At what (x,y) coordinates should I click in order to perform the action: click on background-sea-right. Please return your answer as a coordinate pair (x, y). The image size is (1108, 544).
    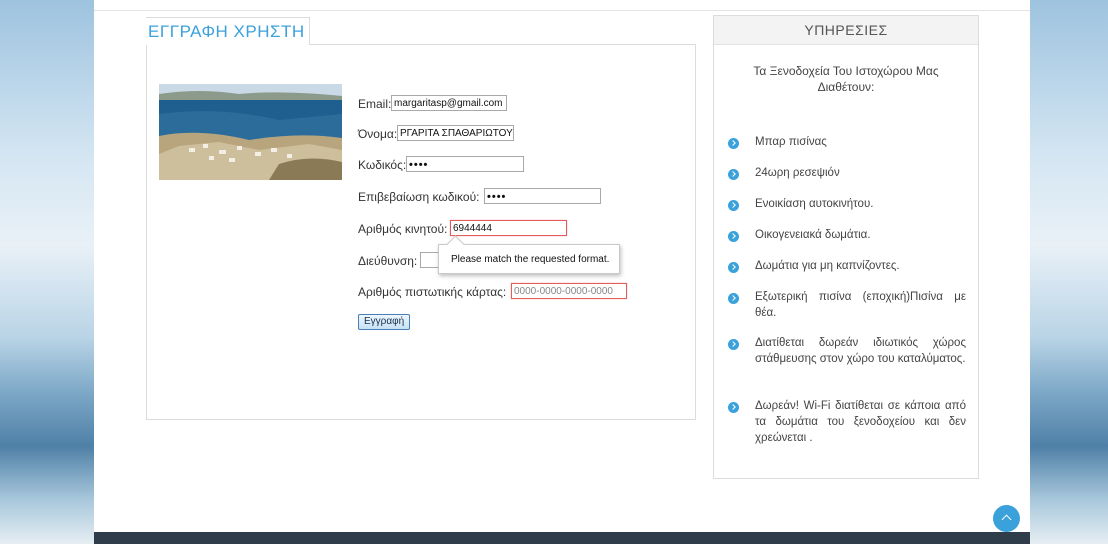
    Looking at the image, I should click on (1069, 272).